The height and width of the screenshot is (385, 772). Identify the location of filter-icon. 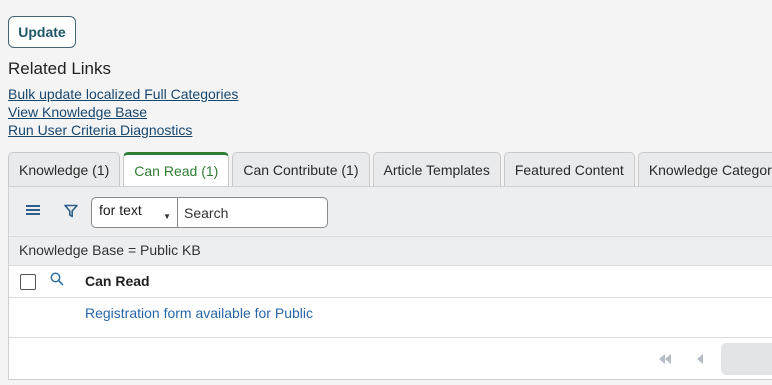
(71, 211).